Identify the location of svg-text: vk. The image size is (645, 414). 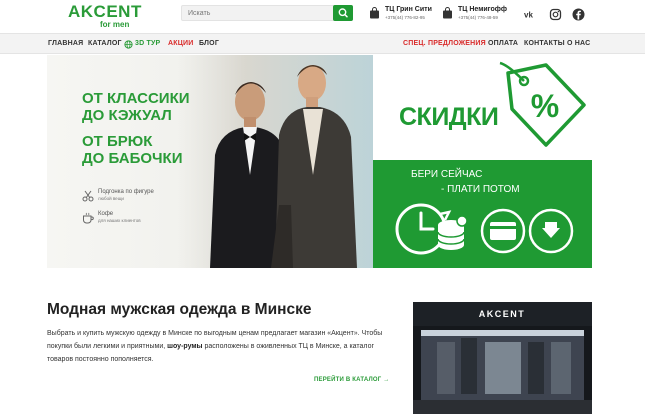
(528, 15).